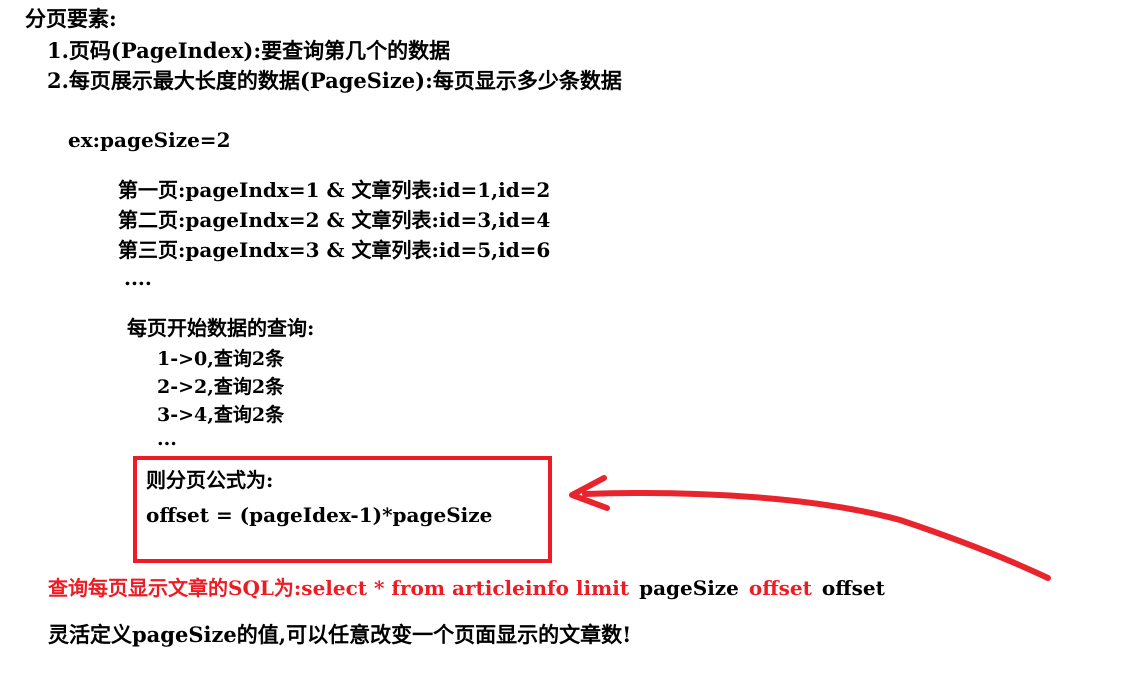 The width and height of the screenshot is (1135, 680). What do you see at coordinates (149, 140) in the screenshot?
I see `example-label: ex:pageSize=2` at bounding box center [149, 140].